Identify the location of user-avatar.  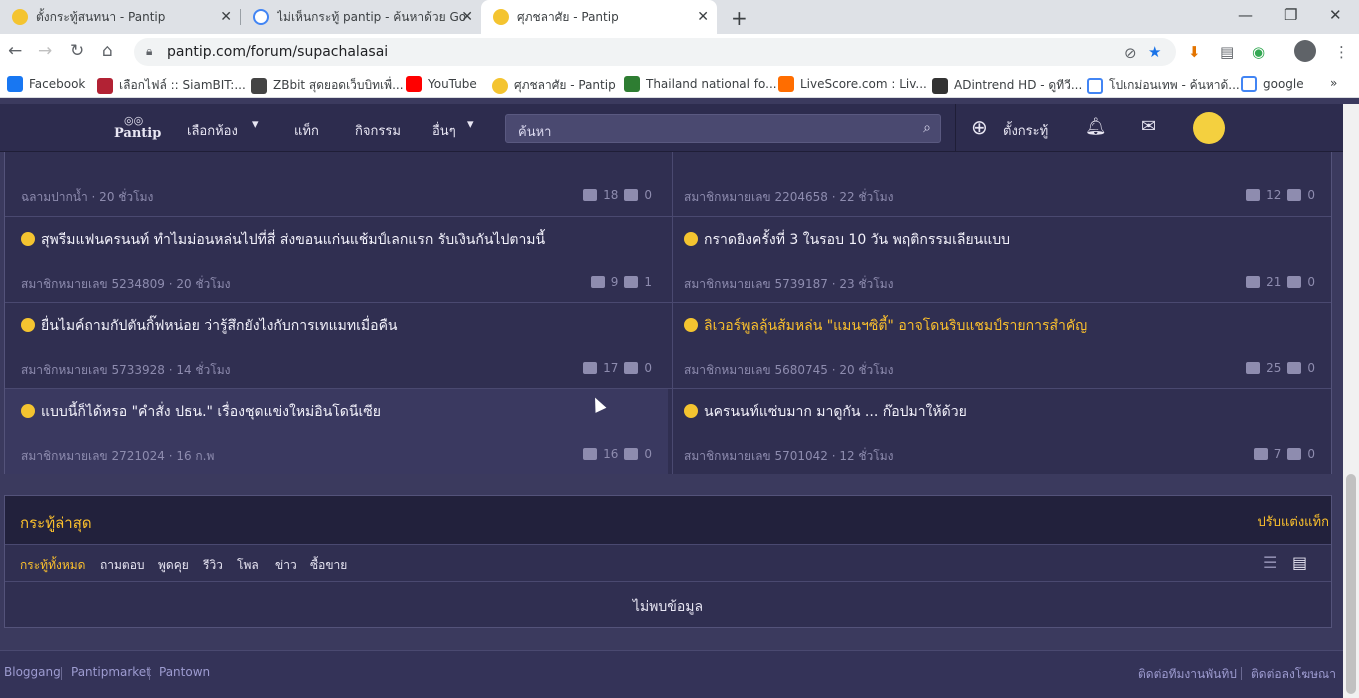
(1209, 128).